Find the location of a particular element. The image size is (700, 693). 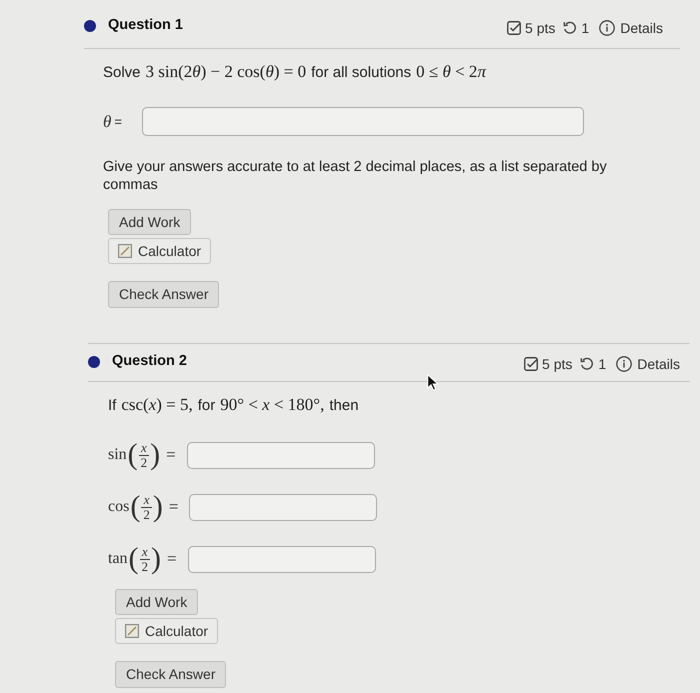

question-prompt: If csc(x) = 5, for 90° < x < 180°, then is located at coordinates (234, 405).